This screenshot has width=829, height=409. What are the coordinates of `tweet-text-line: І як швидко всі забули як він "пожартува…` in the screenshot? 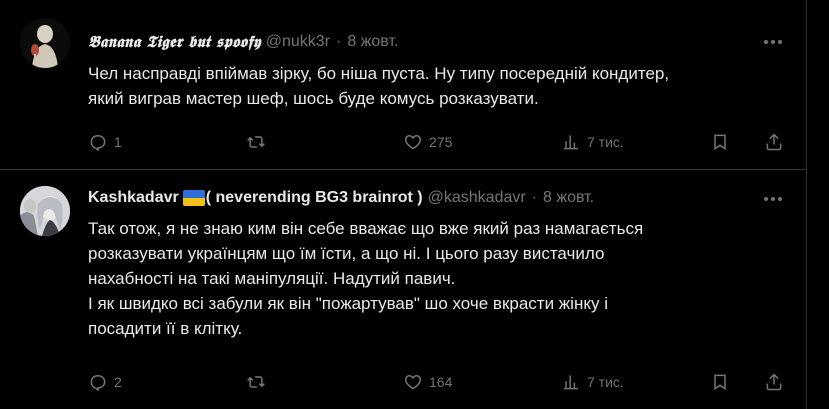 It's located at (348, 303).